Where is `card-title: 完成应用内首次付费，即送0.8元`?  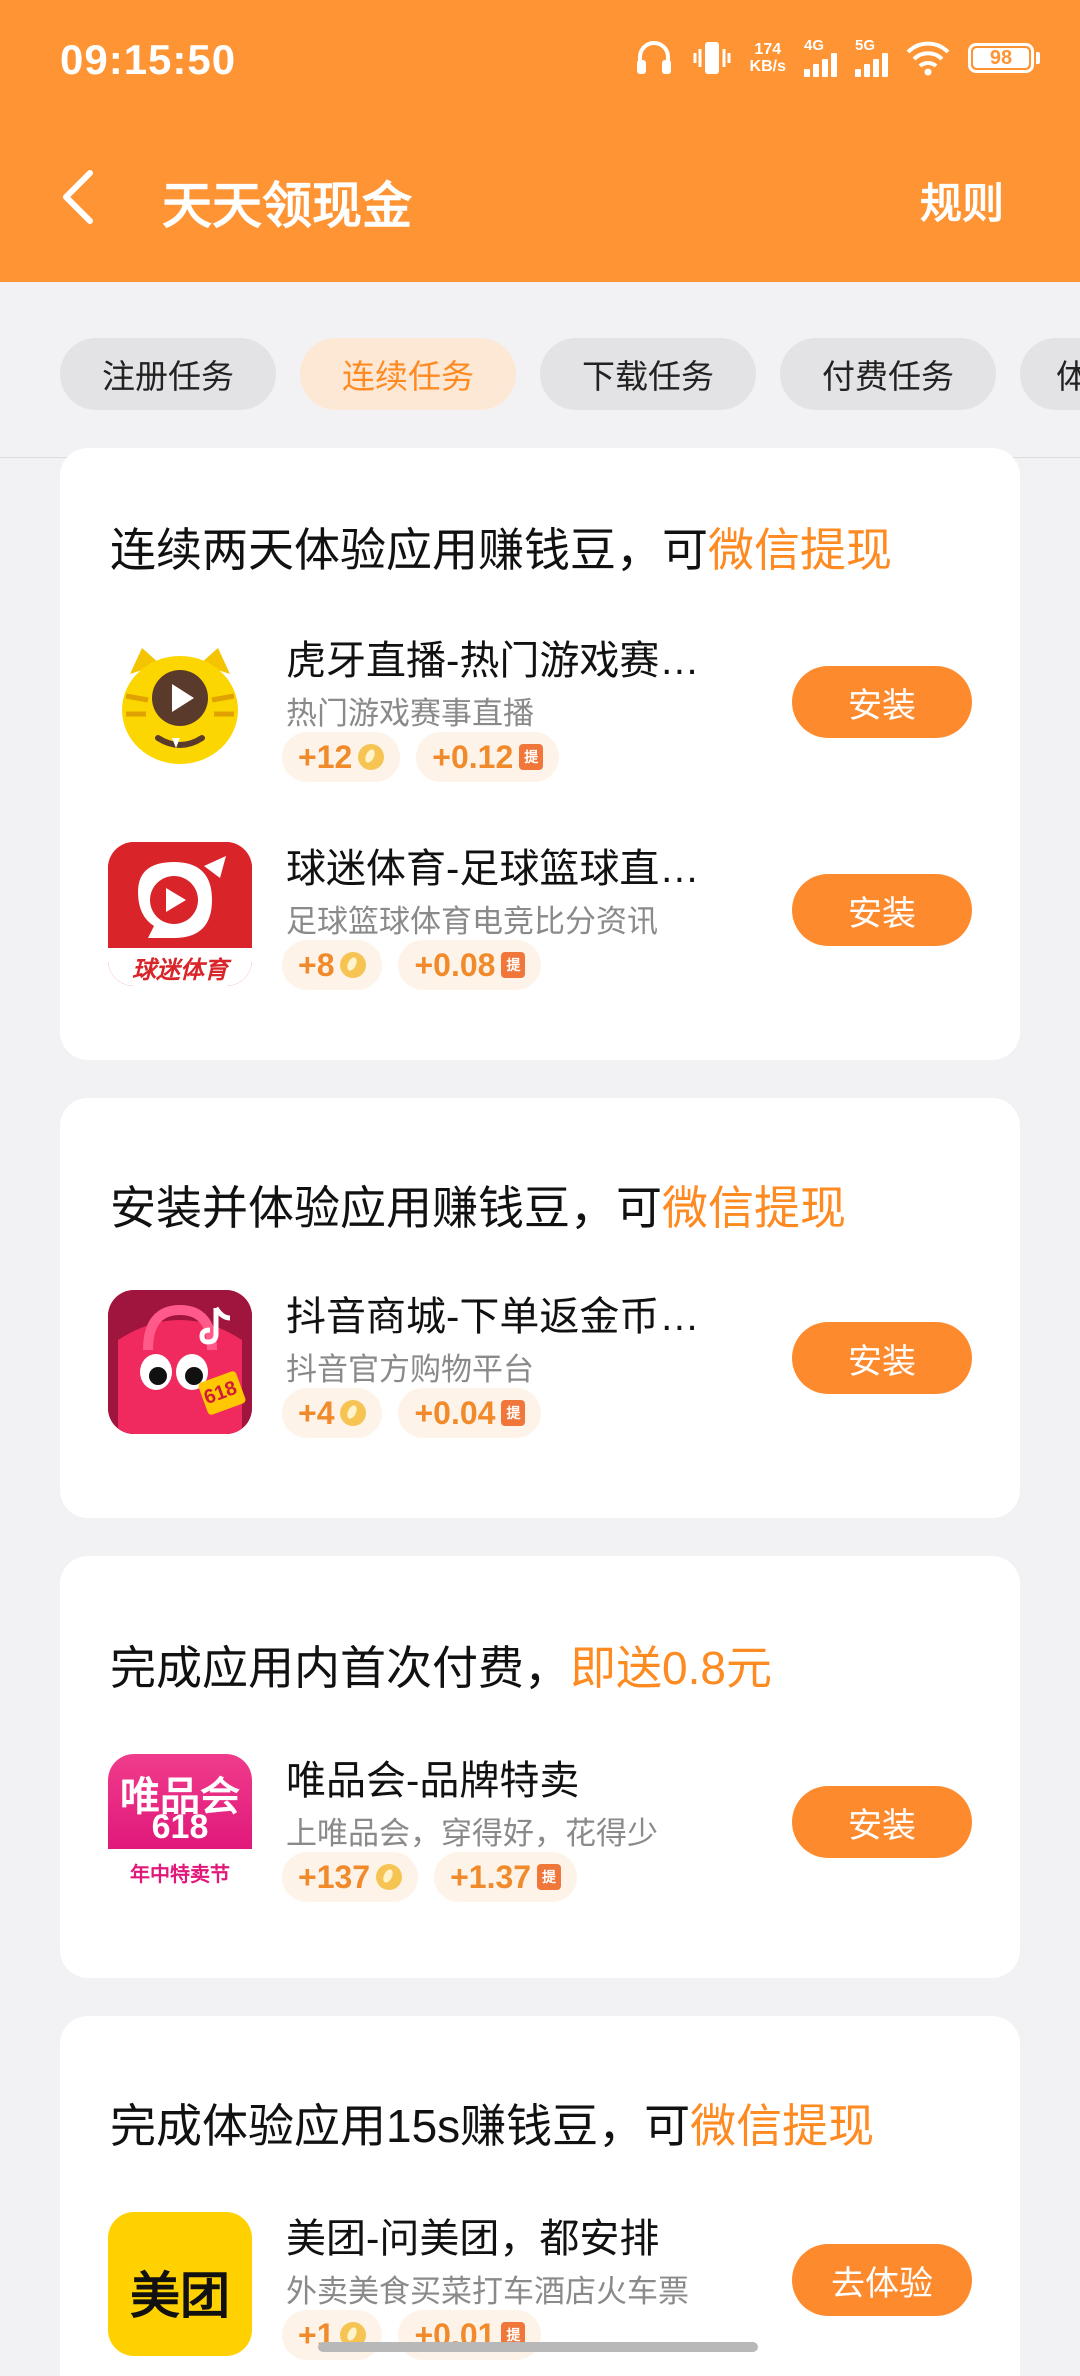 card-title: 完成应用内首次付费，即送0.8元 is located at coordinates (441, 1668).